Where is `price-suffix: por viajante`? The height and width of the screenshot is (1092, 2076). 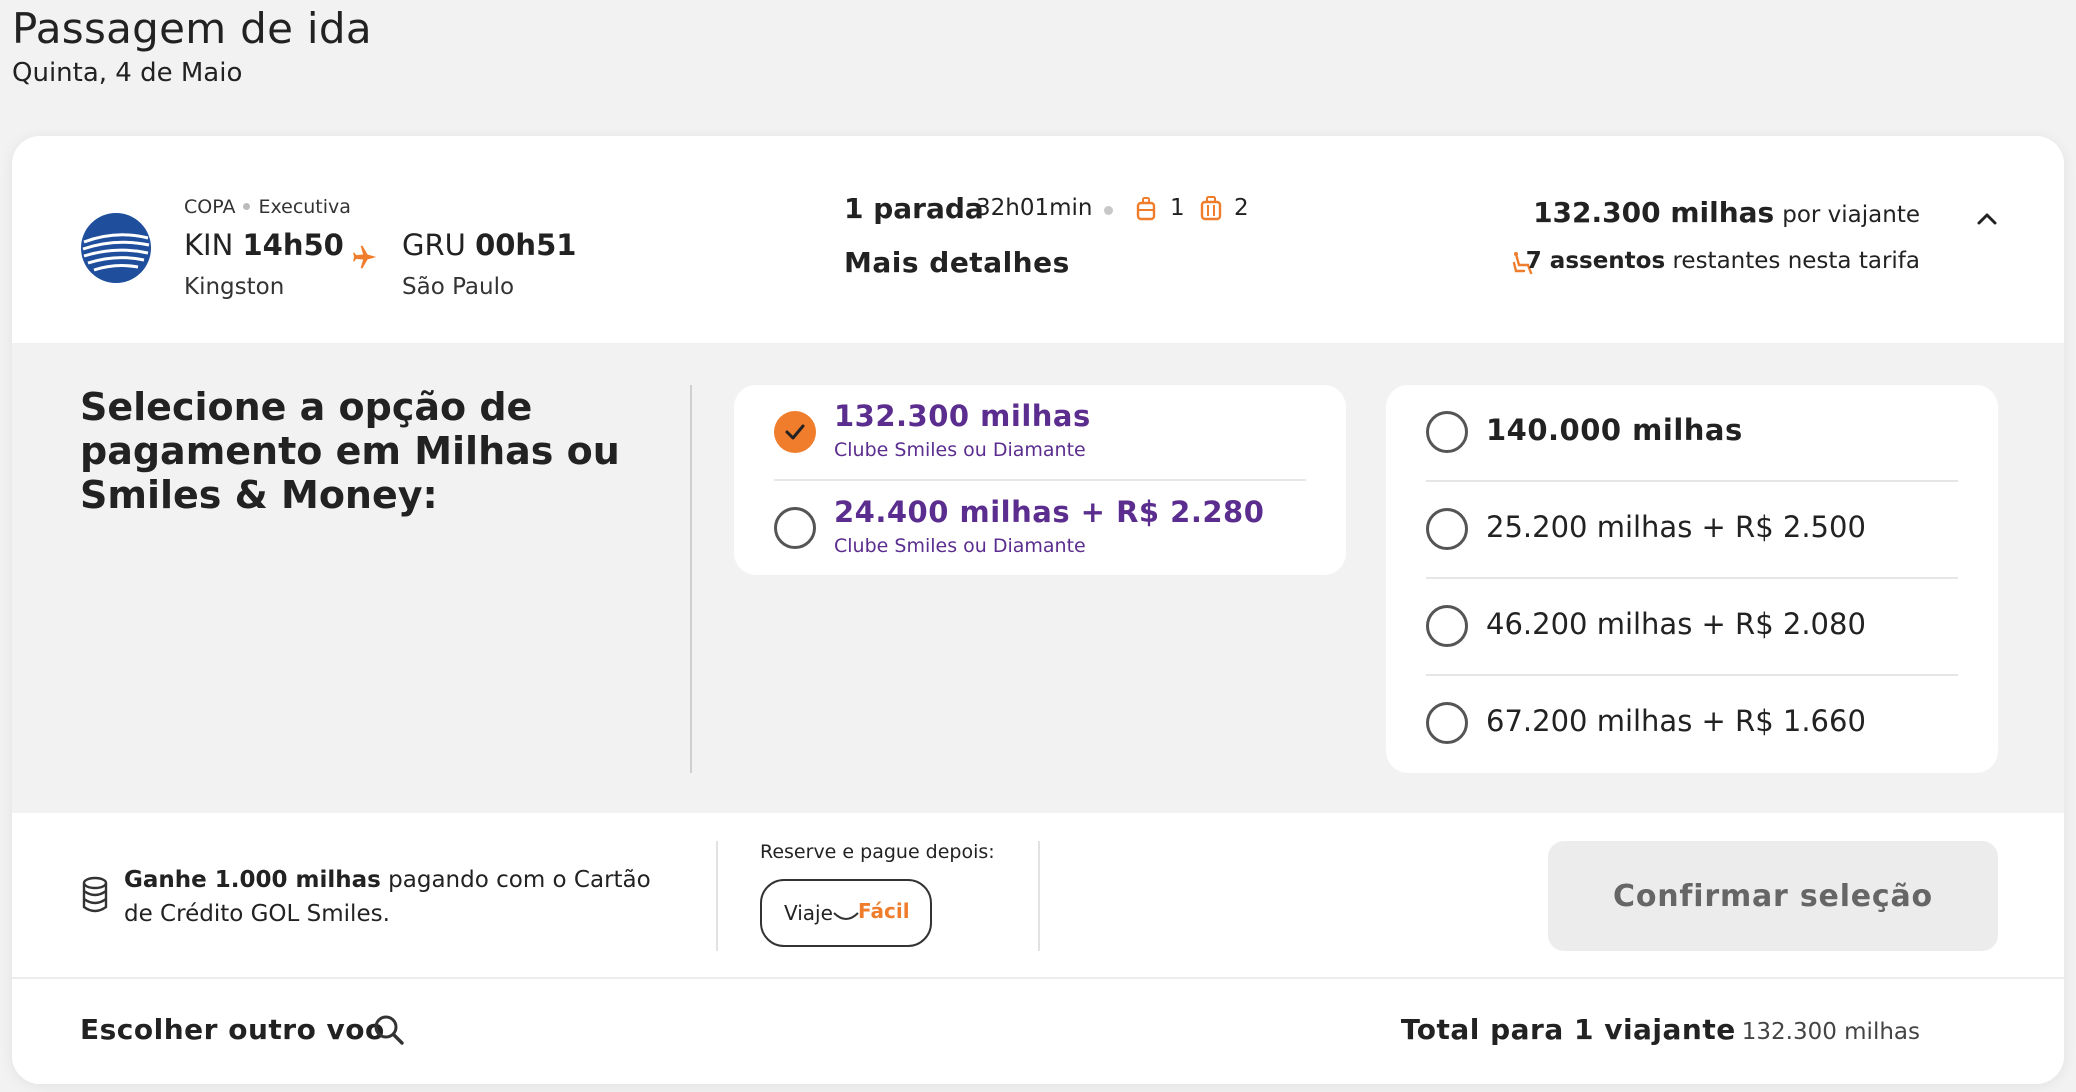 price-suffix: por viajante is located at coordinates (1851, 215).